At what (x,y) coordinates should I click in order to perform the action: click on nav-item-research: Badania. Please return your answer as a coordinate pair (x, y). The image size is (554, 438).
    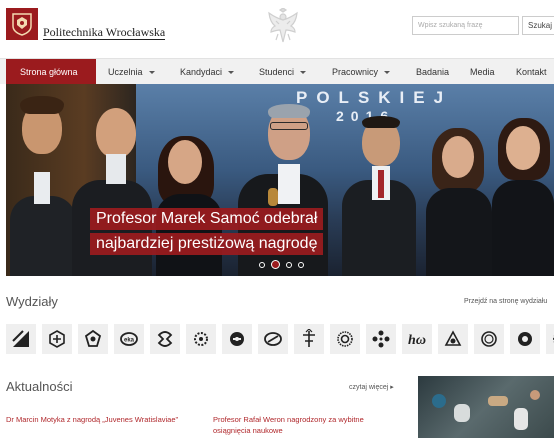
    Looking at the image, I should click on (432, 72).